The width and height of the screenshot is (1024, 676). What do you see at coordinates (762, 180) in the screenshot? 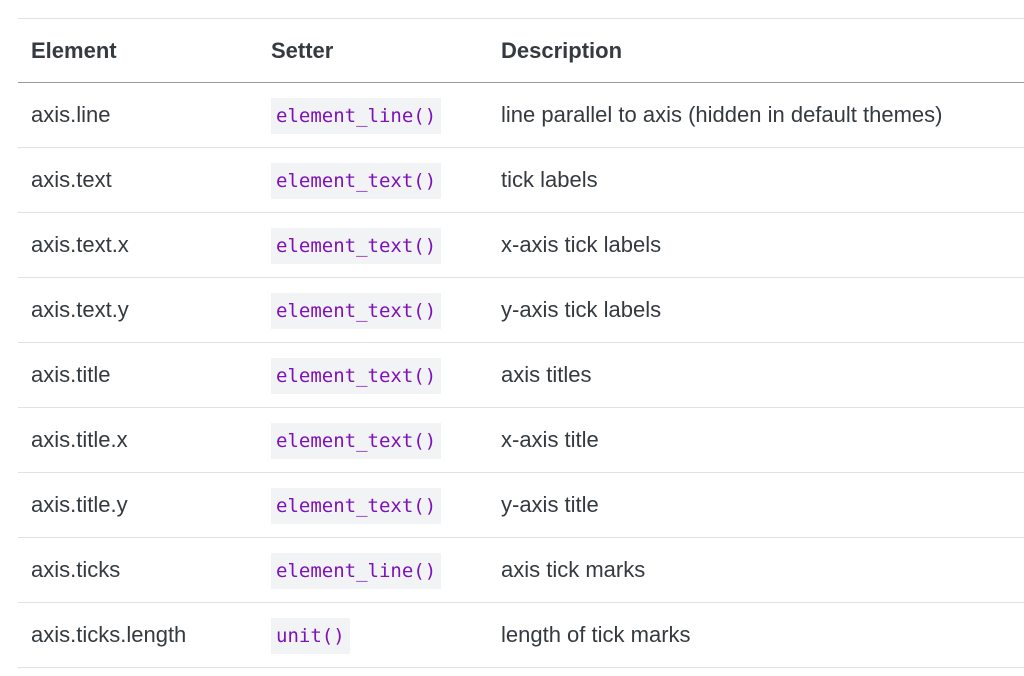
I see `description-cell: tick labels` at bounding box center [762, 180].